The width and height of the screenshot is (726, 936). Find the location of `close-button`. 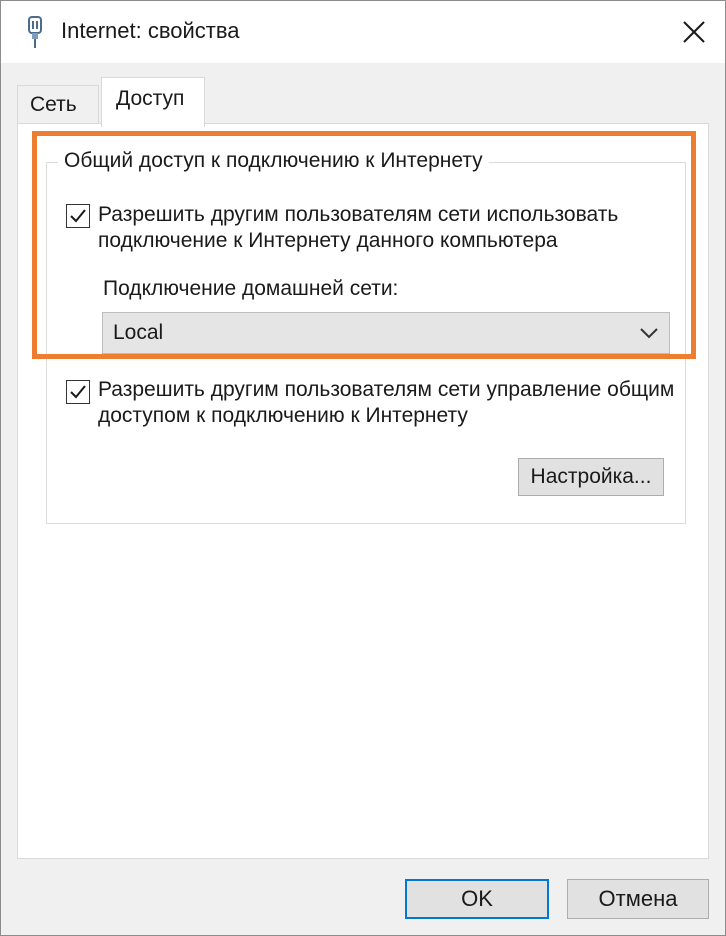

close-button is located at coordinates (694, 32).